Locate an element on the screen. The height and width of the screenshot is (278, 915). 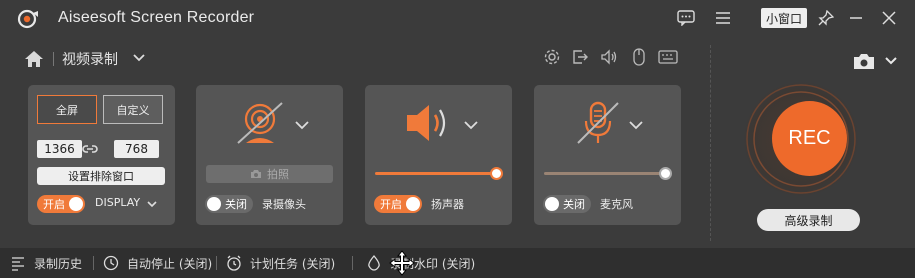
microphone-toggle: 关闭 is located at coordinates (567, 204).